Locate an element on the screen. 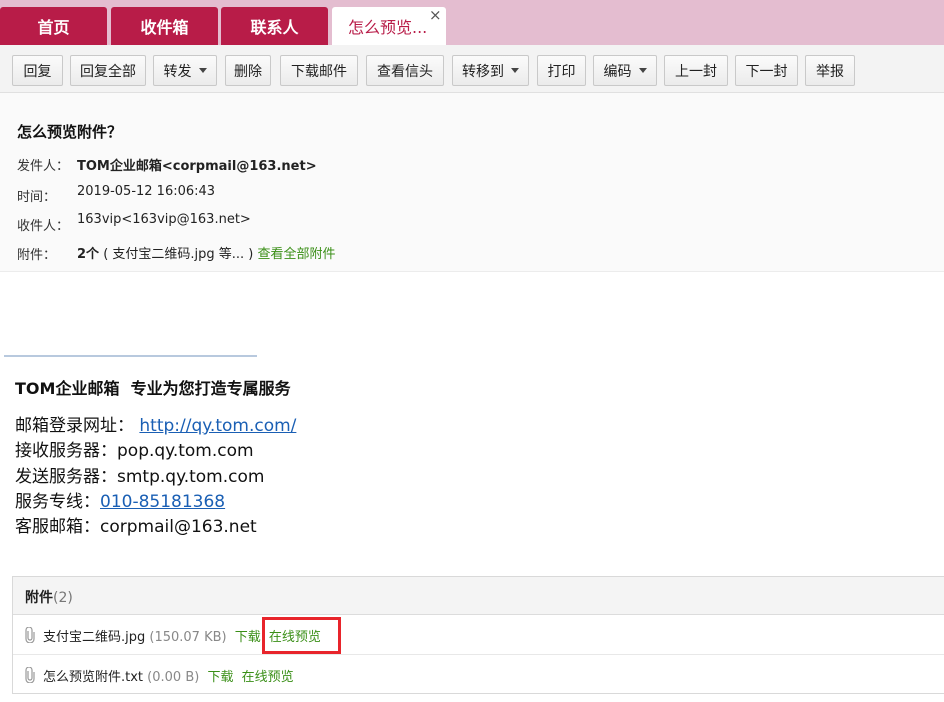 The width and height of the screenshot is (944, 702). login-url-link: http://qy.tom.com/ is located at coordinates (217, 426).